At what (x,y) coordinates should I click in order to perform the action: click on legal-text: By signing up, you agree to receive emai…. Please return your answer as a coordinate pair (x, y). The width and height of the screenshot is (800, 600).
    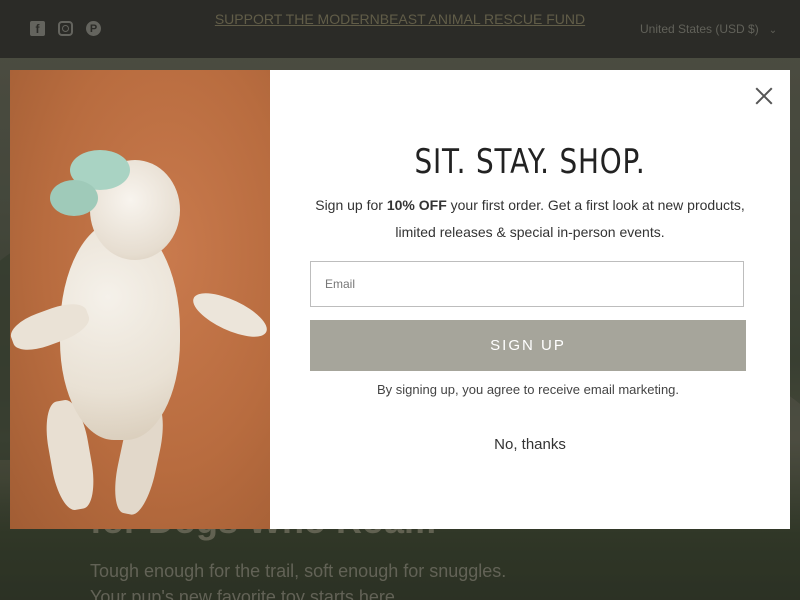
    Looking at the image, I should click on (528, 389).